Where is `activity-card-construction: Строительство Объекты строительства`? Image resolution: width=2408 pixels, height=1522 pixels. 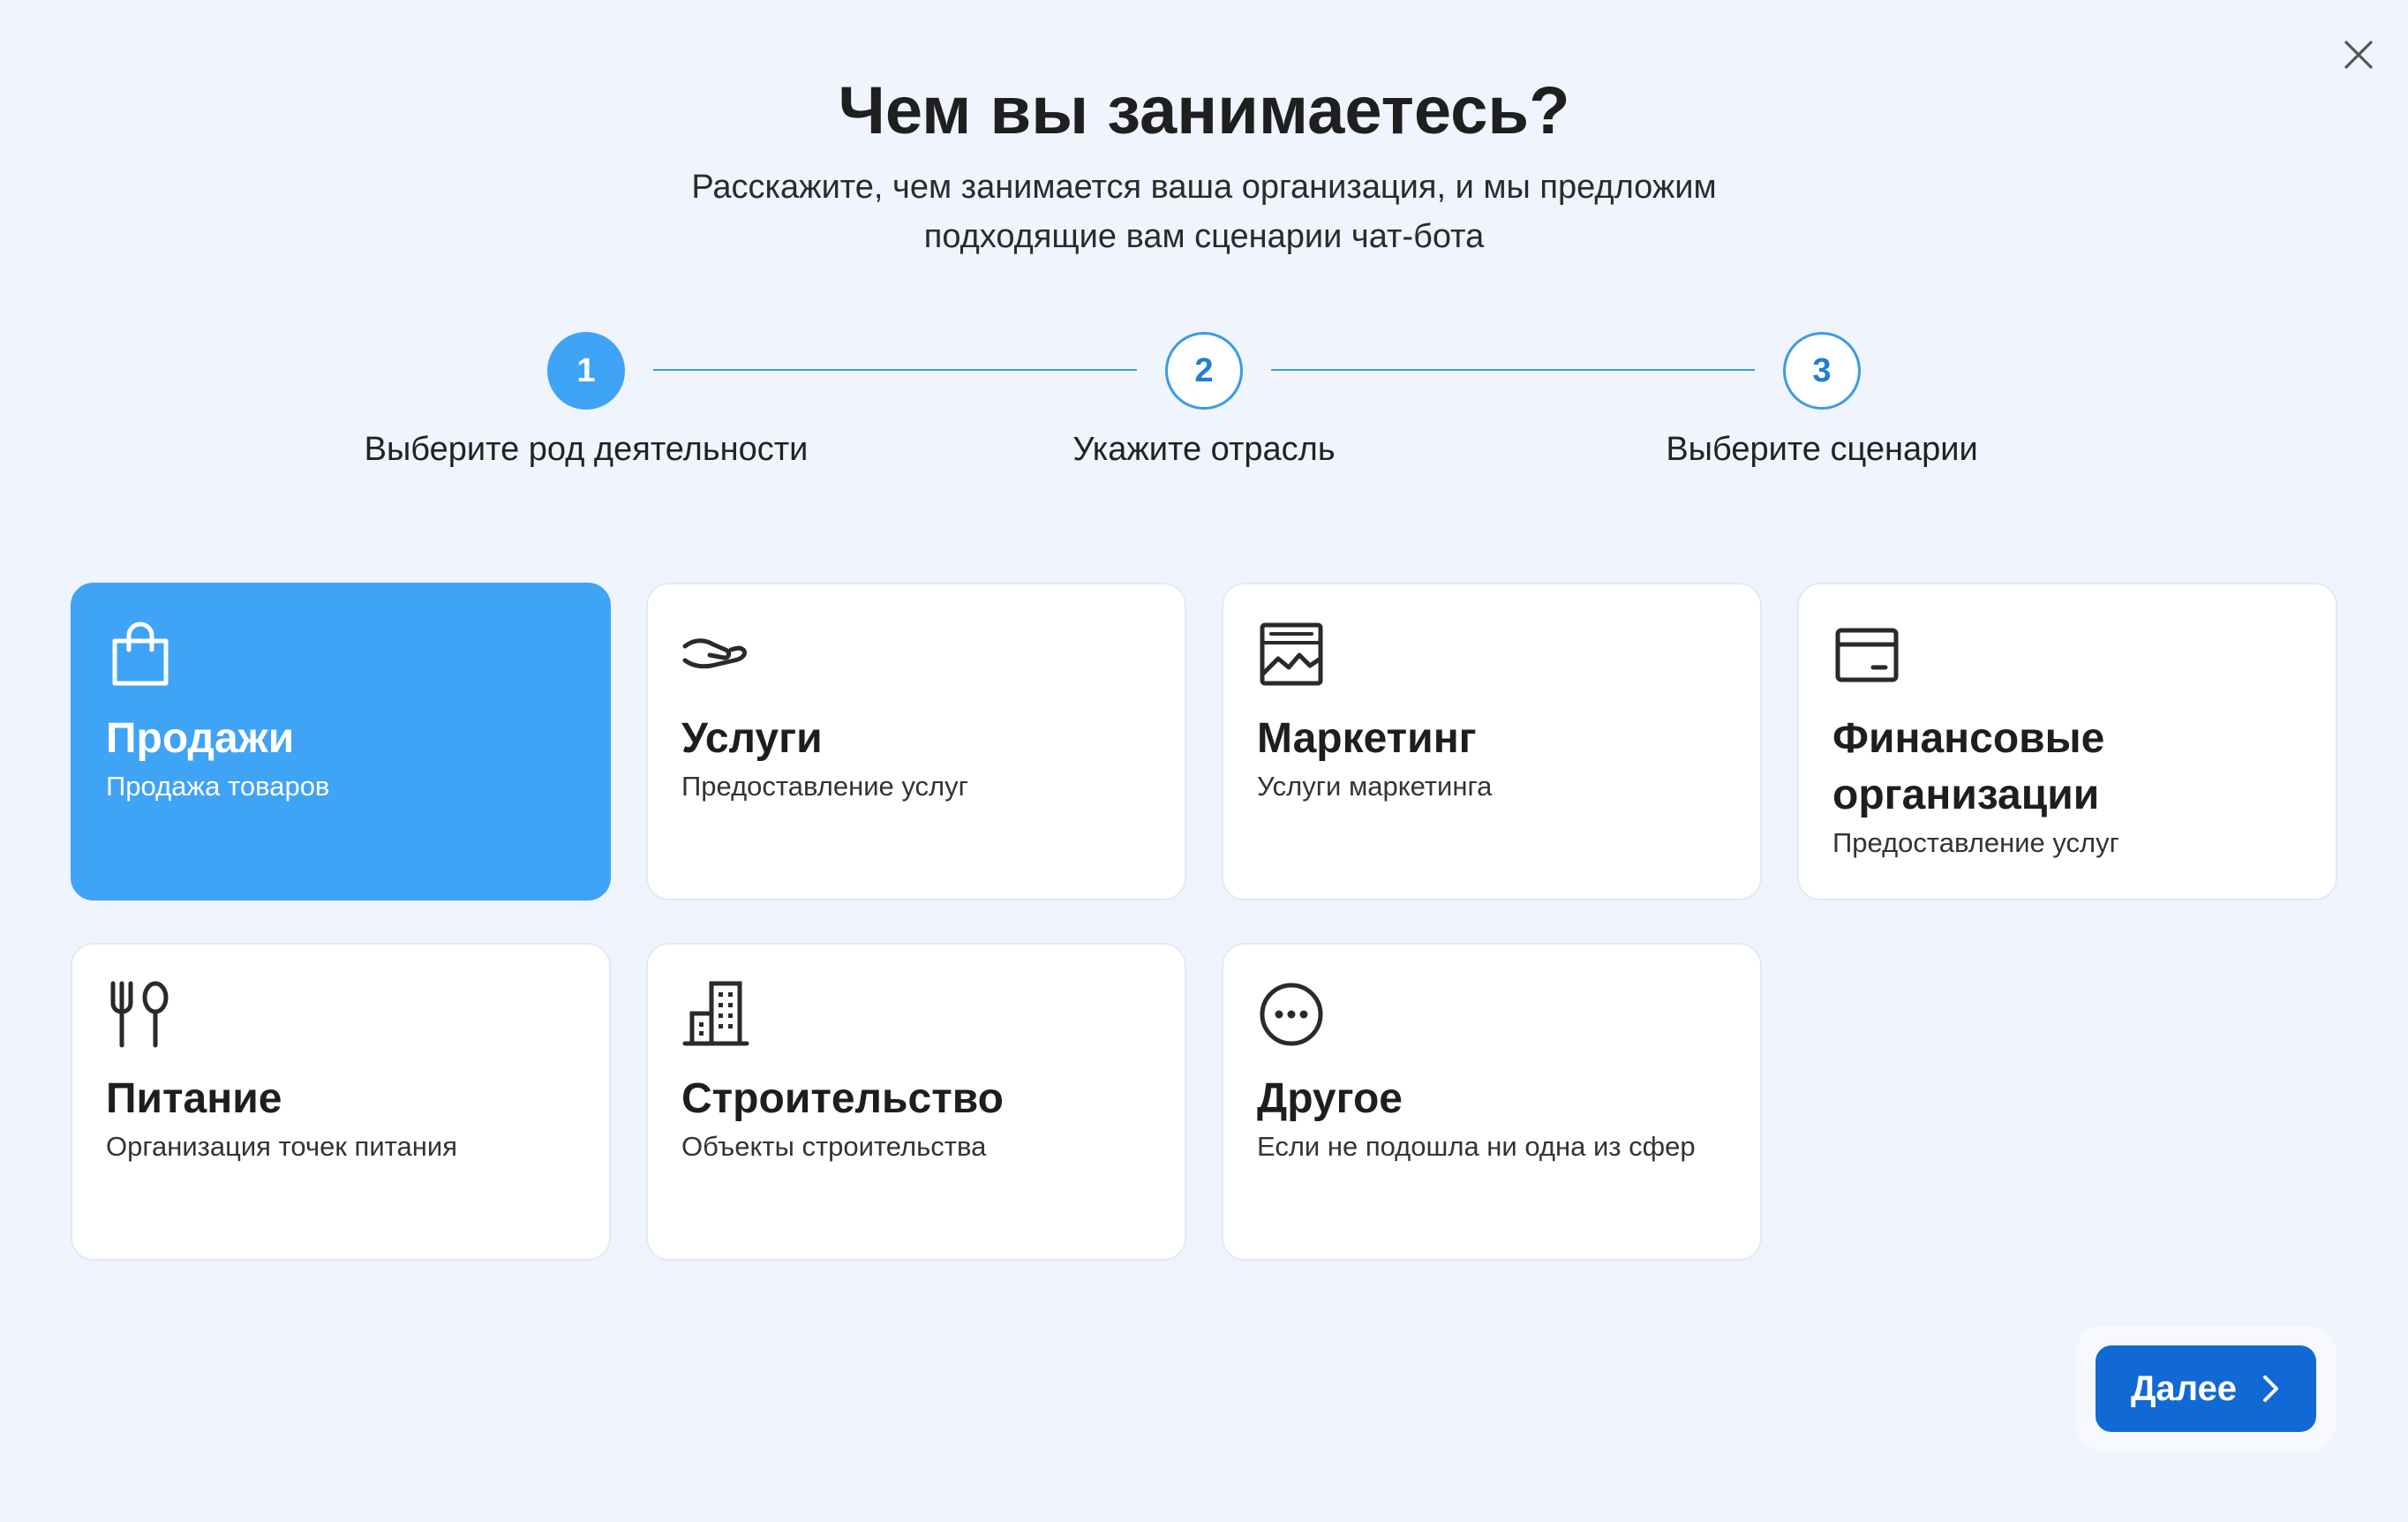 activity-card-construction: Строительство Объекты строительства is located at coordinates (916, 1102).